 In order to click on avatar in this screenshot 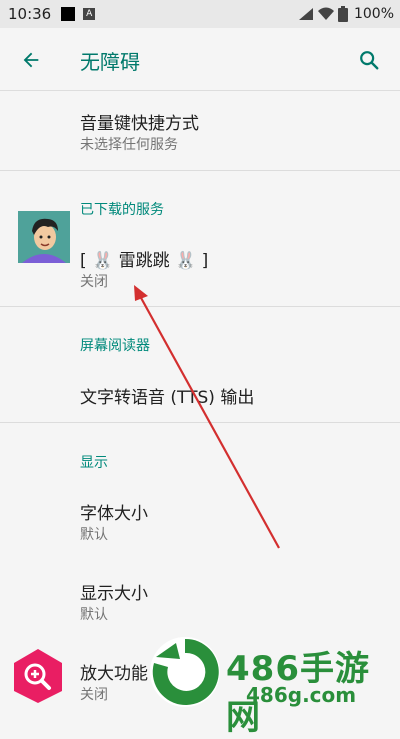, I will do `click(44, 237)`.